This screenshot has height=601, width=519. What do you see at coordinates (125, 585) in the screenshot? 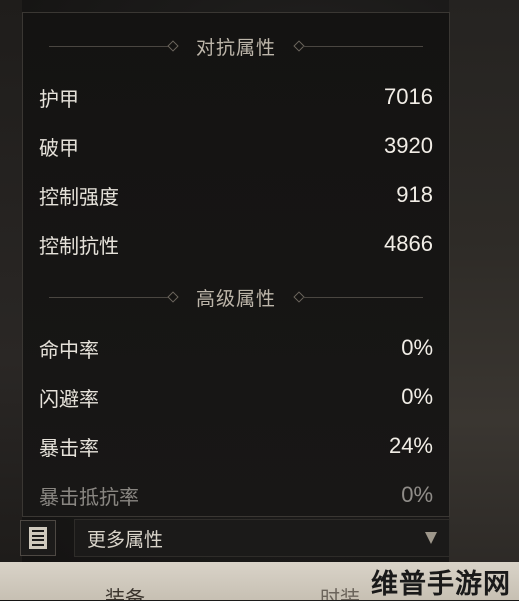
I see `tab-equipment: 装备` at bounding box center [125, 585].